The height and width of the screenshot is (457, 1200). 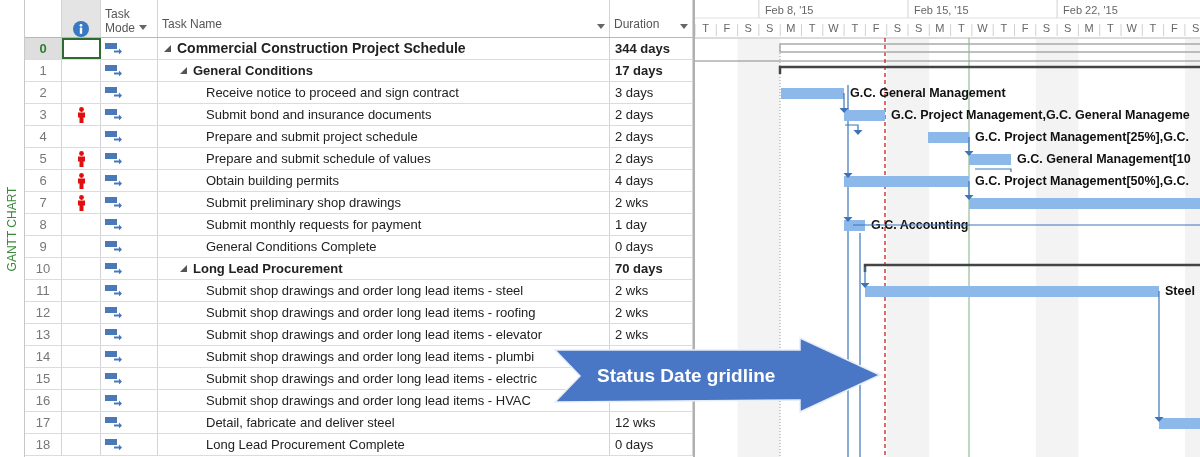 What do you see at coordinates (43, 422) in the screenshot?
I see `row-header: 17` at bounding box center [43, 422].